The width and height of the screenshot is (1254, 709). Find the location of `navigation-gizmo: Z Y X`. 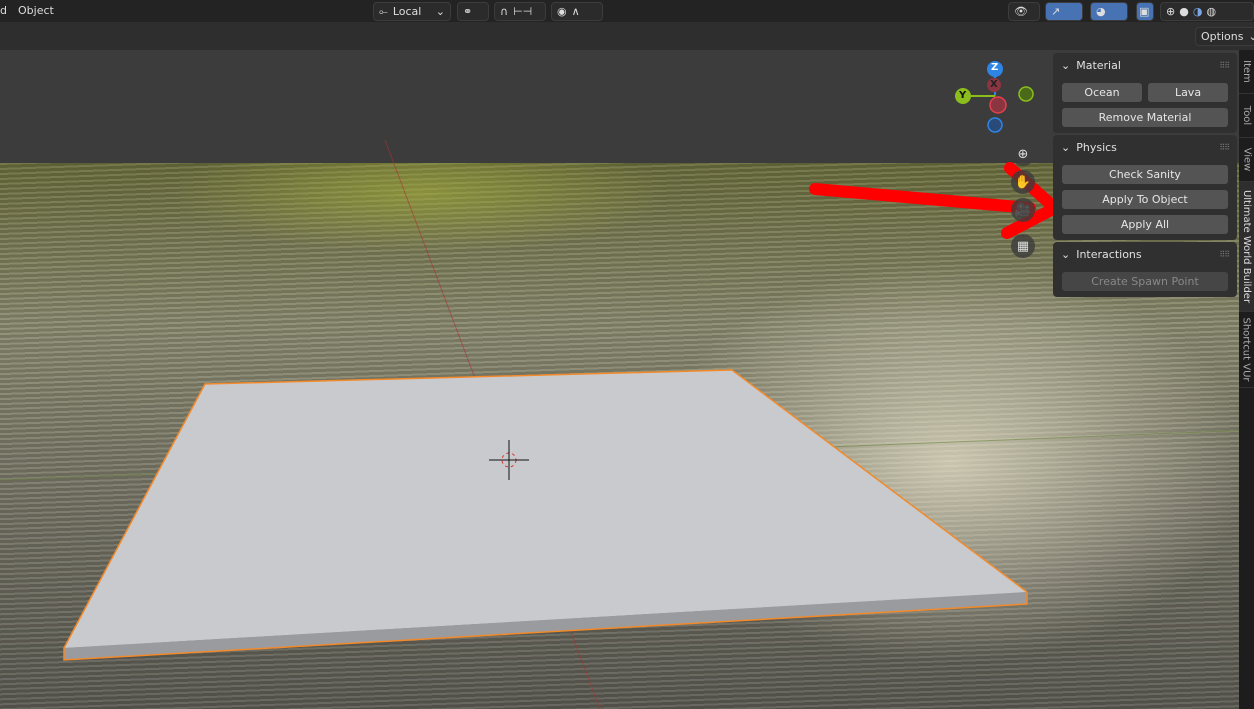

navigation-gizmo: Z Y X is located at coordinates (995, 100).